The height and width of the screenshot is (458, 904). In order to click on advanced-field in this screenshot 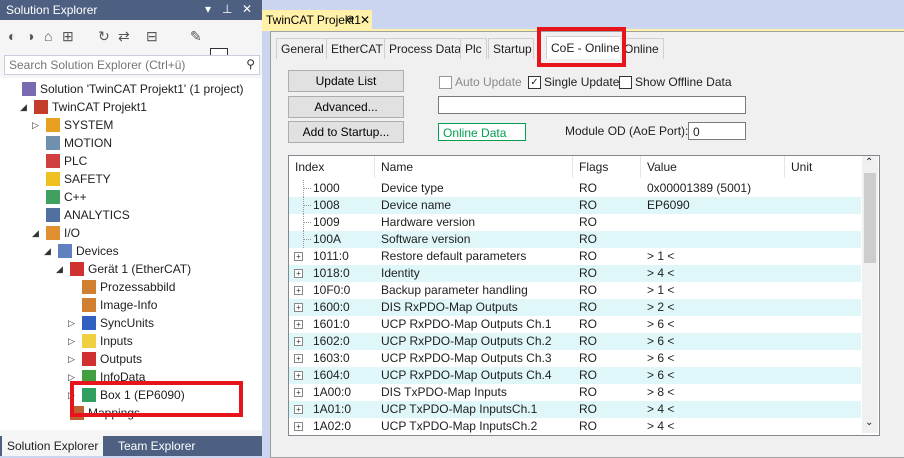, I will do `click(592, 105)`.